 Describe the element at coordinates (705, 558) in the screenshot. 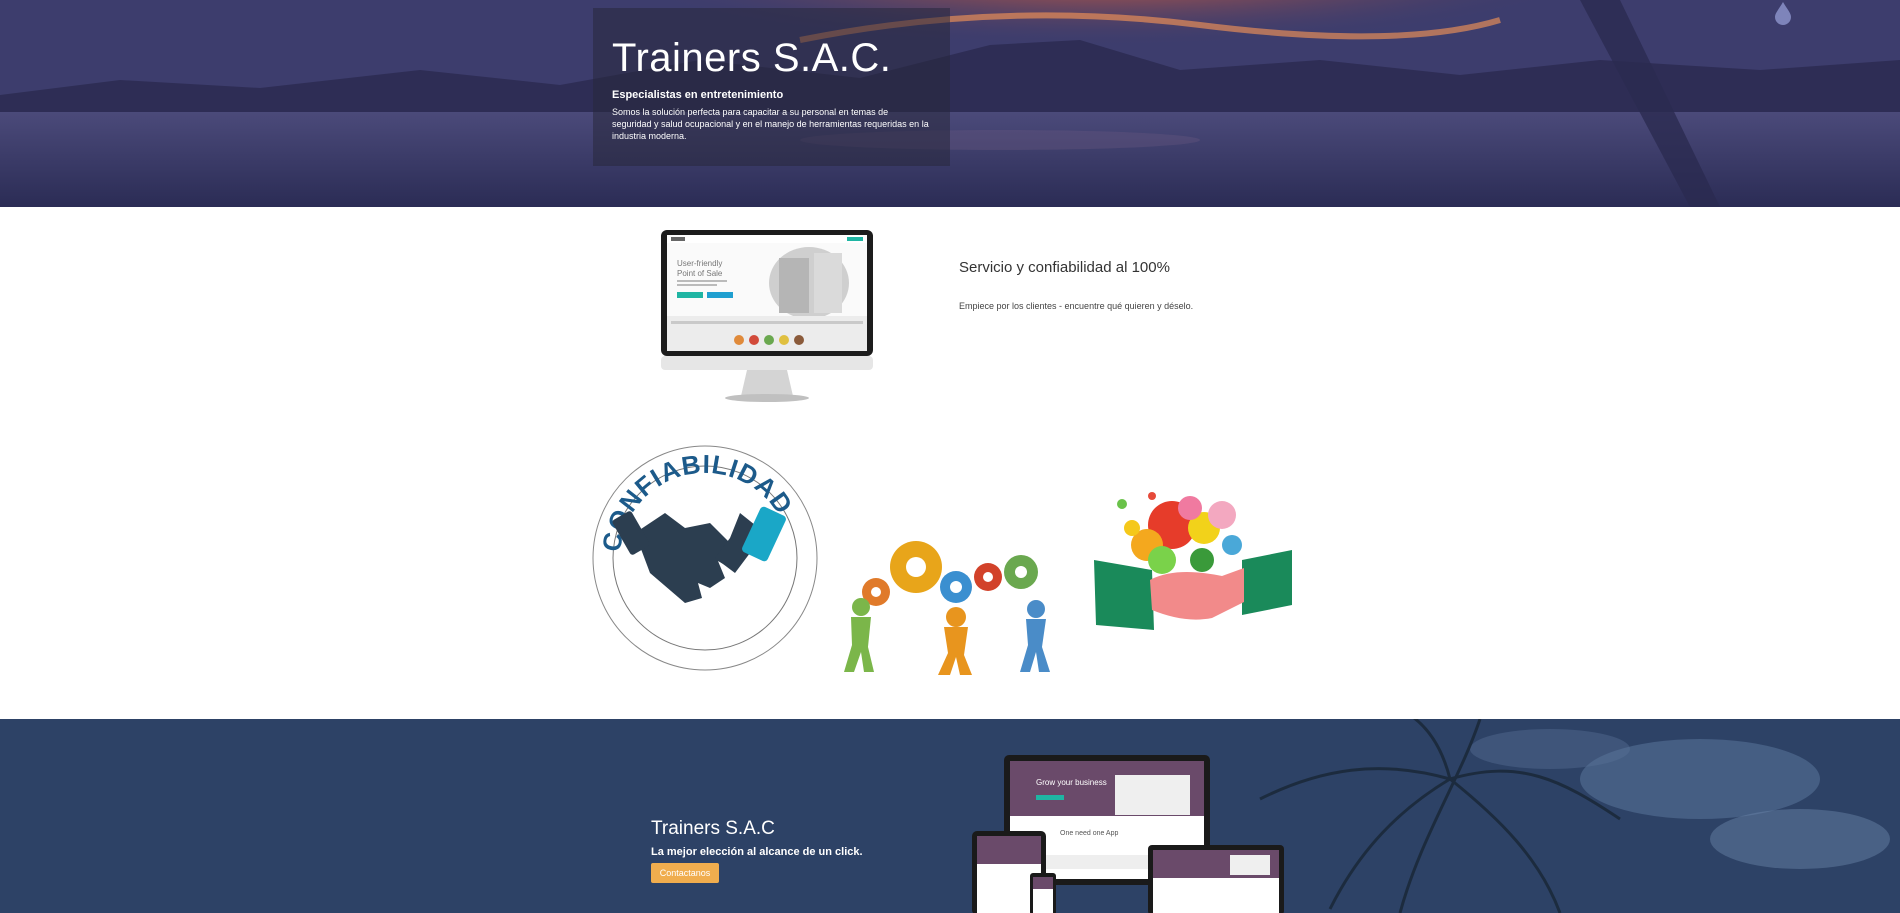

I see `confiabilidad-handshake-image: CONFIABILIDAD` at that location.